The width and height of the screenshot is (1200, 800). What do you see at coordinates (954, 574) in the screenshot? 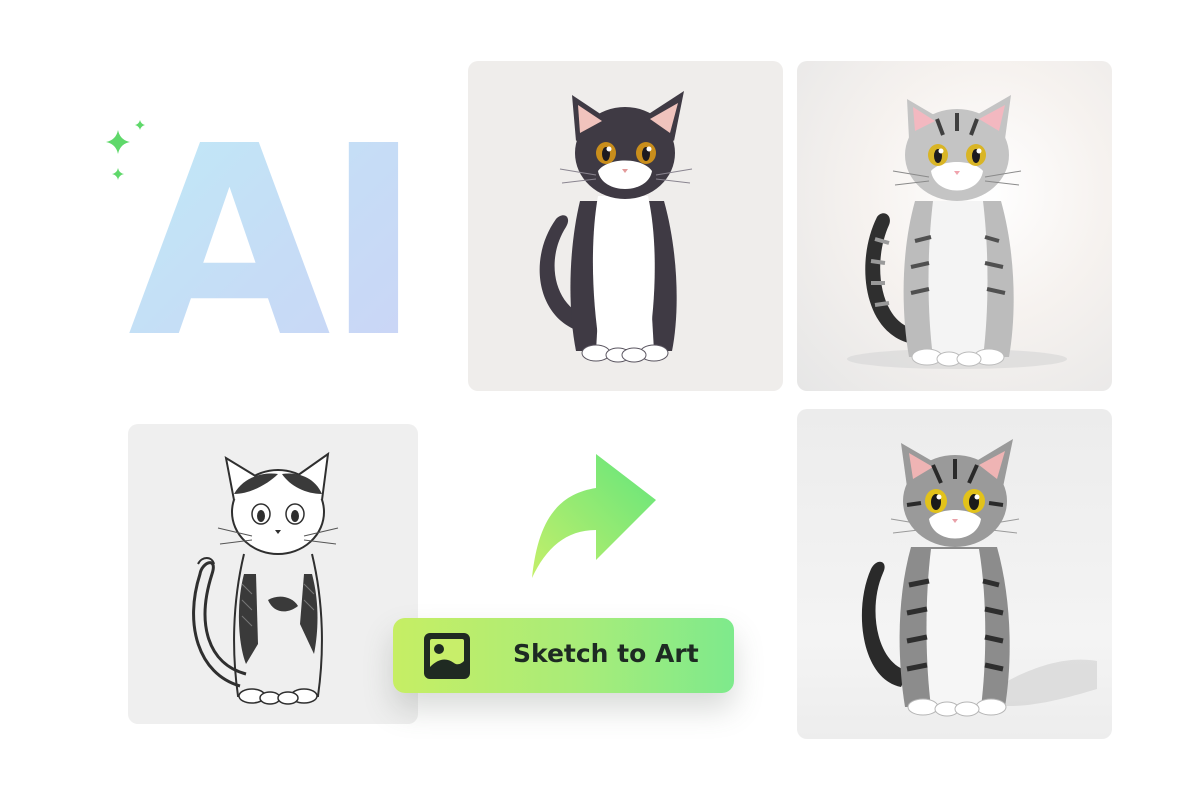
I see `photo-tabby-cat-image` at bounding box center [954, 574].